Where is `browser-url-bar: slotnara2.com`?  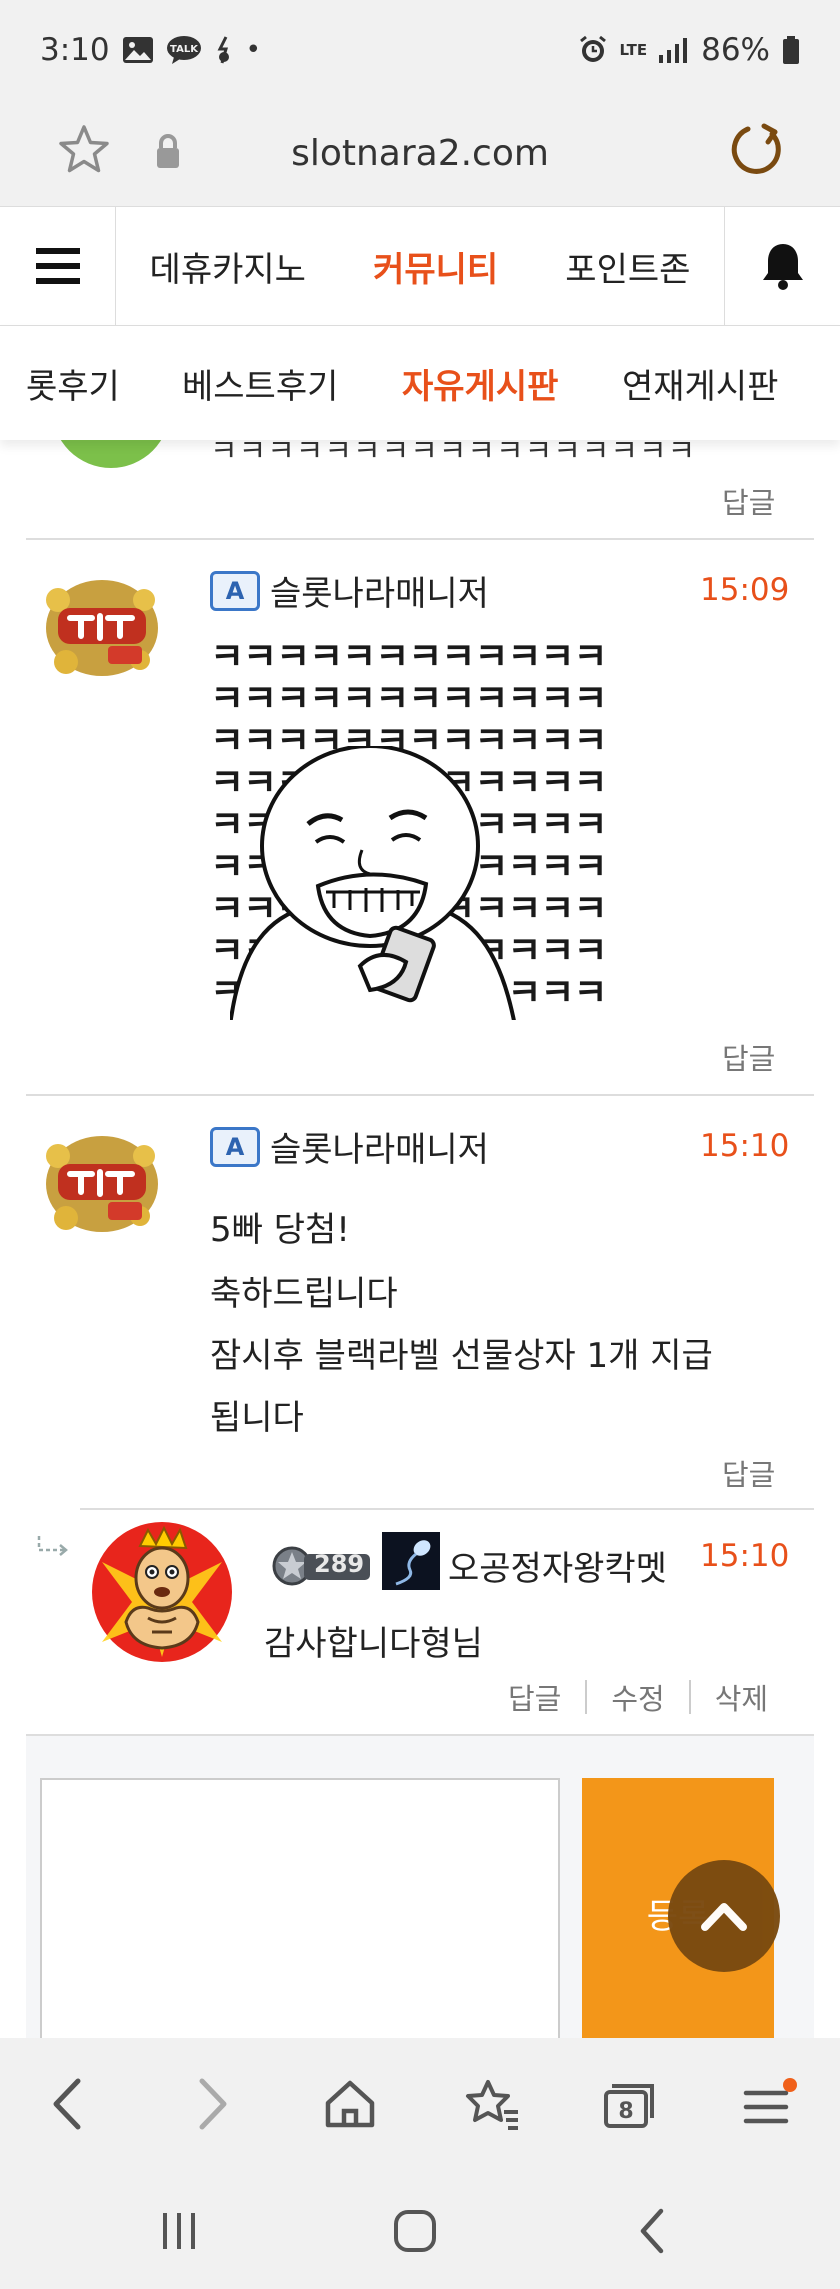
browser-url-bar: slotnara2.com is located at coordinates (420, 153).